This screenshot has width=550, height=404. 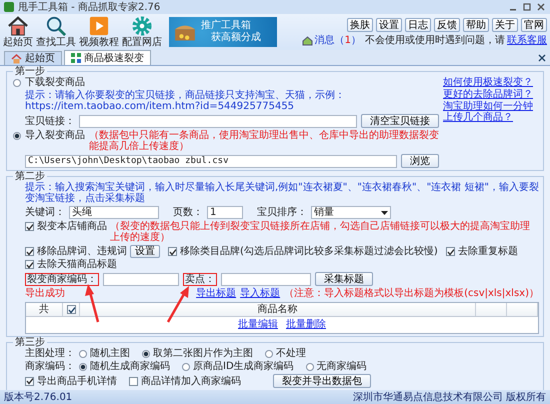 I want to click on help-link: 更好的去除品牌词？, so click(x=491, y=94).